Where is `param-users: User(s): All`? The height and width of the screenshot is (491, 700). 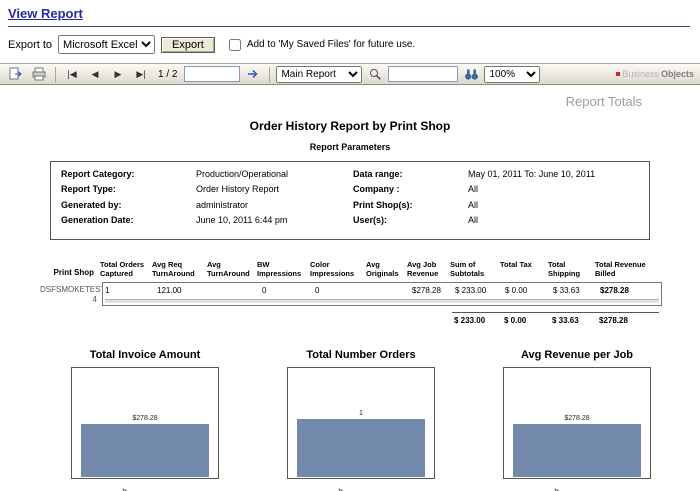 param-users: User(s): All is located at coordinates (416, 219).